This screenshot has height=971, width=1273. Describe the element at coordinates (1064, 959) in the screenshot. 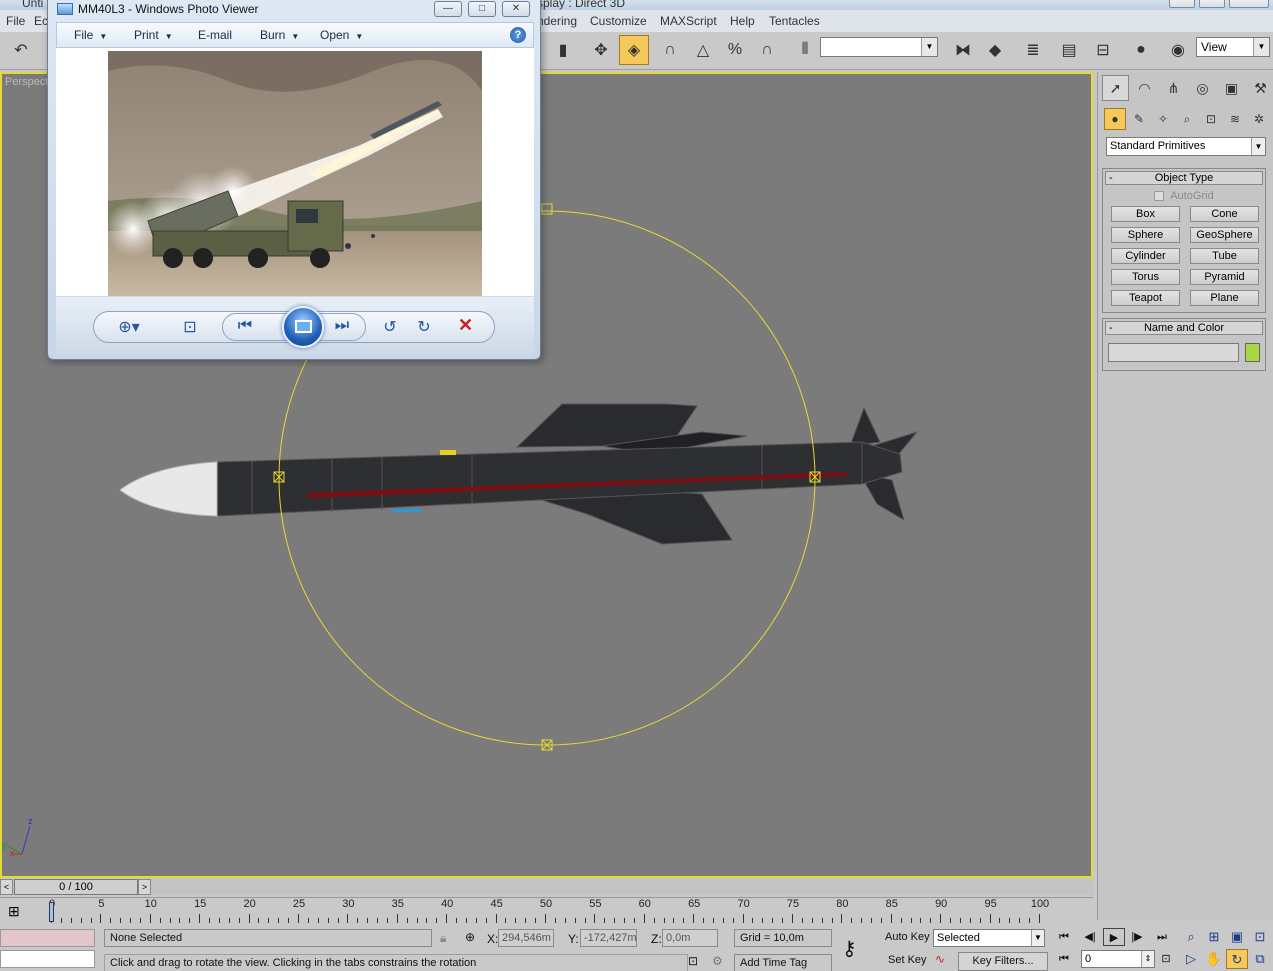

I see `key-mode-toggle-icon: ⏮` at that location.